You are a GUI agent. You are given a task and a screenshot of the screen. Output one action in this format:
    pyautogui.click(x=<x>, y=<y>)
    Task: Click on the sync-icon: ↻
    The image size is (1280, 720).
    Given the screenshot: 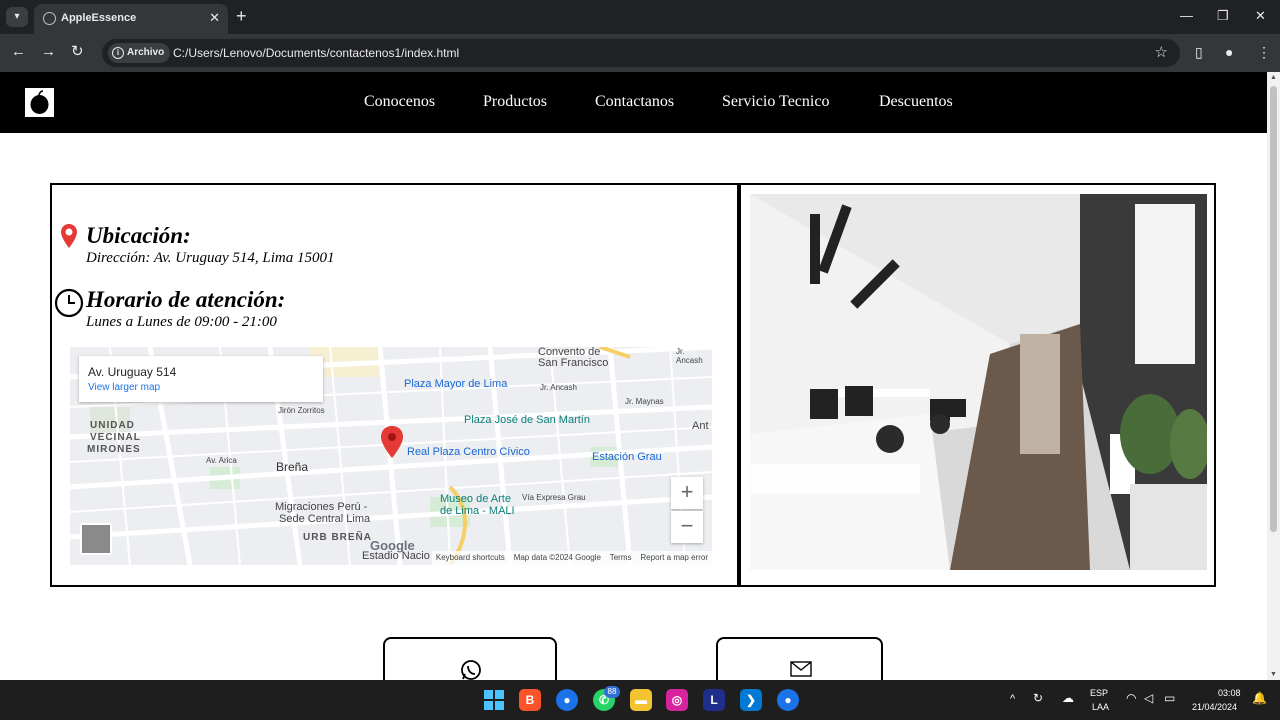 What is the action you would take?
    pyautogui.click(x=1038, y=698)
    